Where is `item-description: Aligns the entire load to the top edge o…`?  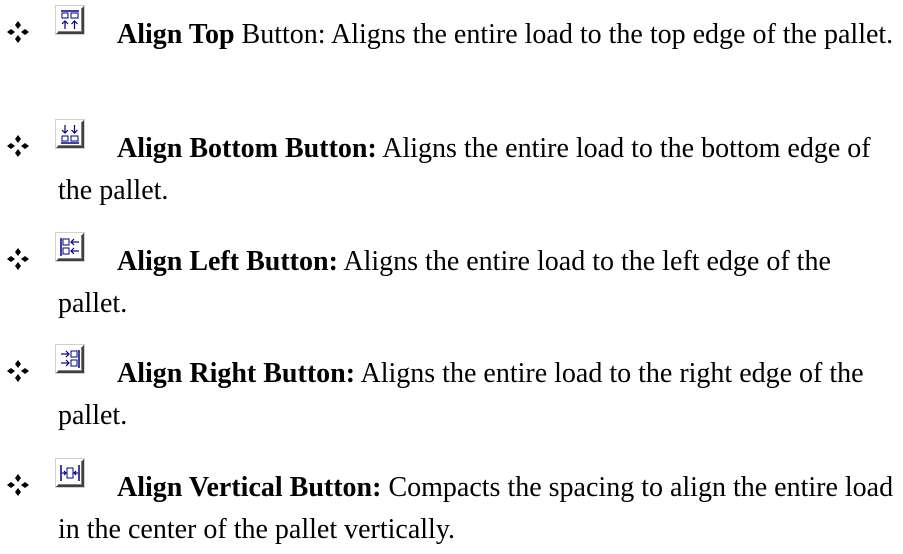
item-description: Aligns the entire load to the top edge o… is located at coordinates (609, 34).